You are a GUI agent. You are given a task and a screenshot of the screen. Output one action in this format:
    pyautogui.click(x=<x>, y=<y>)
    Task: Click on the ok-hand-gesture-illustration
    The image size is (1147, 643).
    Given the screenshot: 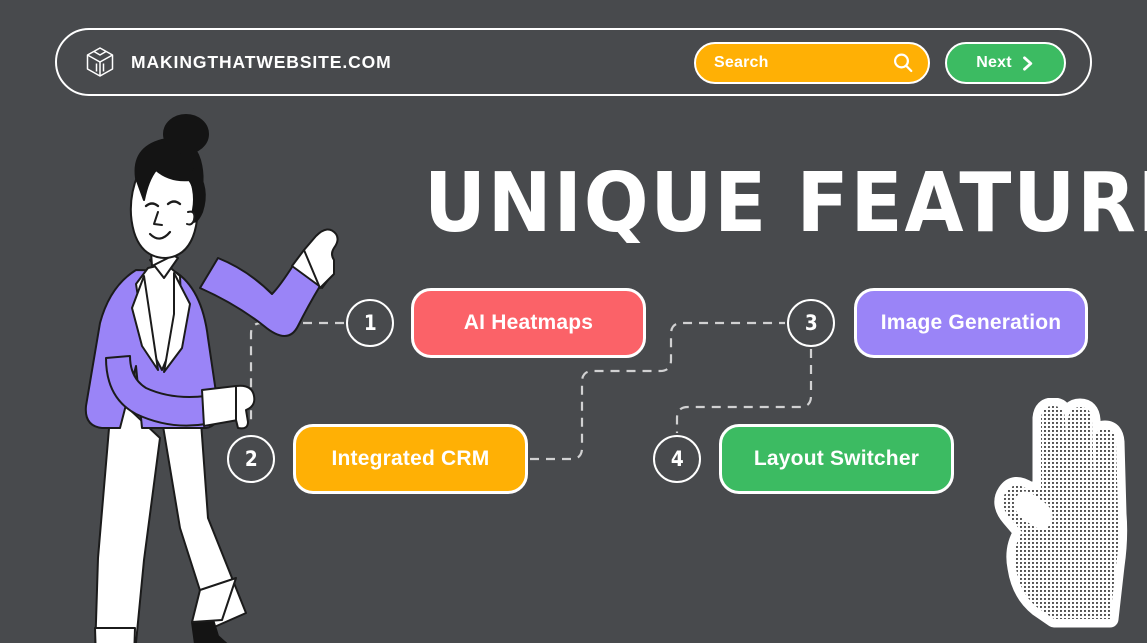 What is the action you would take?
    pyautogui.click(x=1061, y=513)
    